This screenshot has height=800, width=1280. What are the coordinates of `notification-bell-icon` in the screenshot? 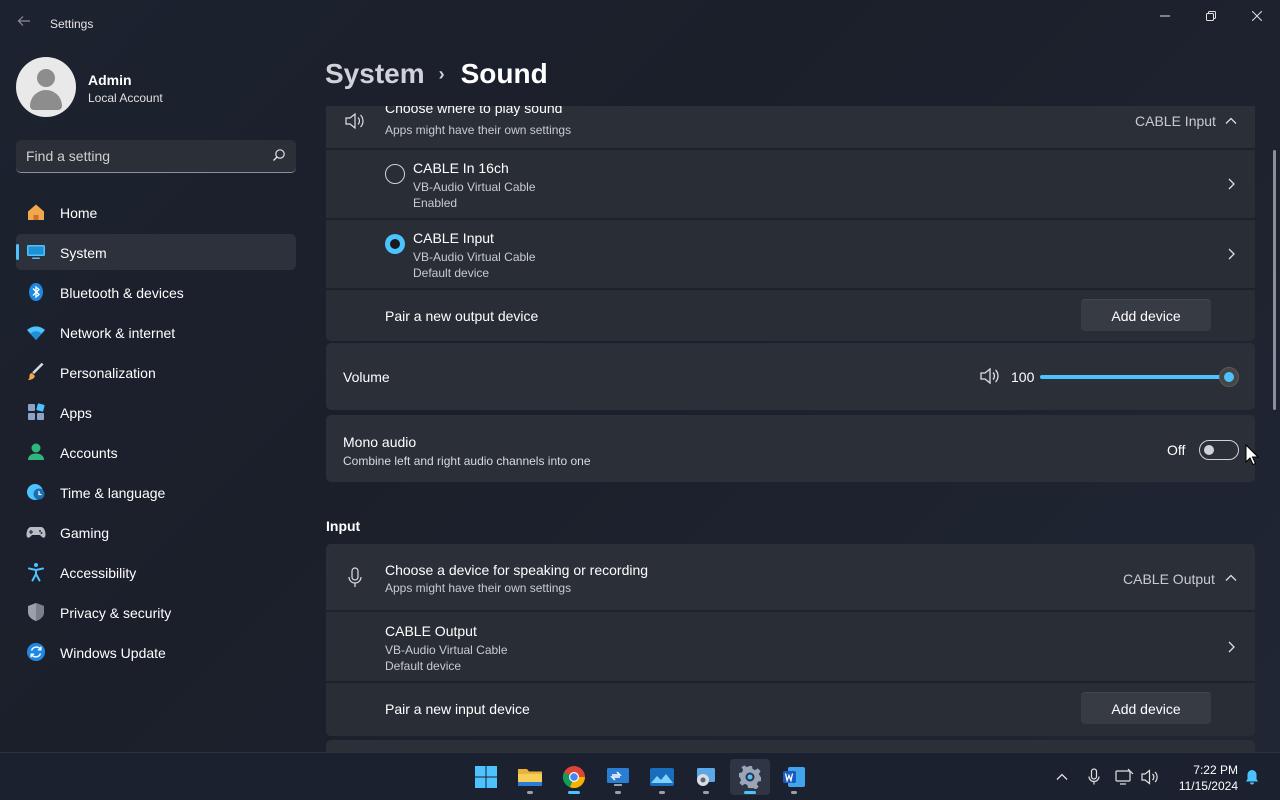 It's located at (1252, 777).